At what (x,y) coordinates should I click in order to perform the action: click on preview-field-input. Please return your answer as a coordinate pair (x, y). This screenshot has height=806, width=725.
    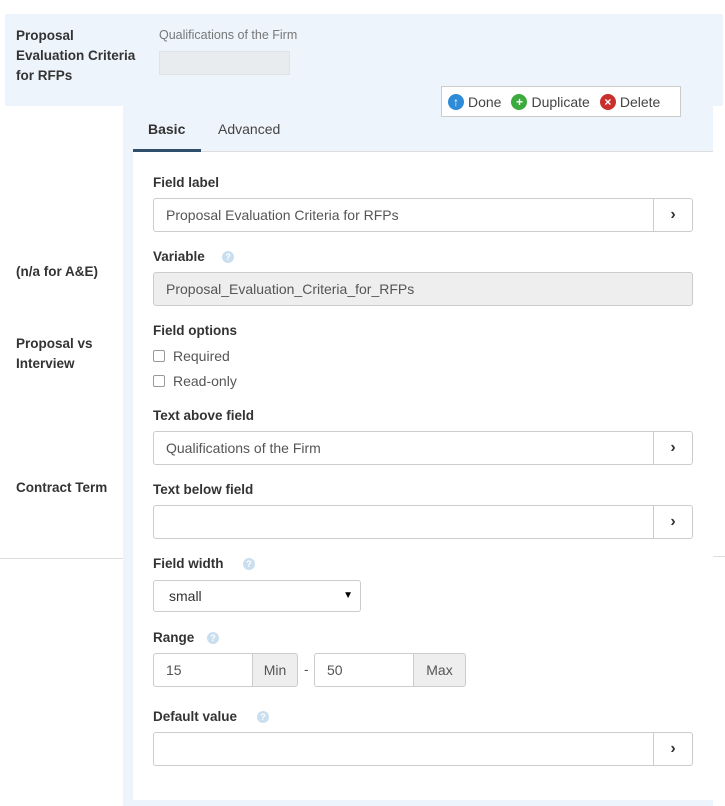
    Looking at the image, I should click on (224, 63).